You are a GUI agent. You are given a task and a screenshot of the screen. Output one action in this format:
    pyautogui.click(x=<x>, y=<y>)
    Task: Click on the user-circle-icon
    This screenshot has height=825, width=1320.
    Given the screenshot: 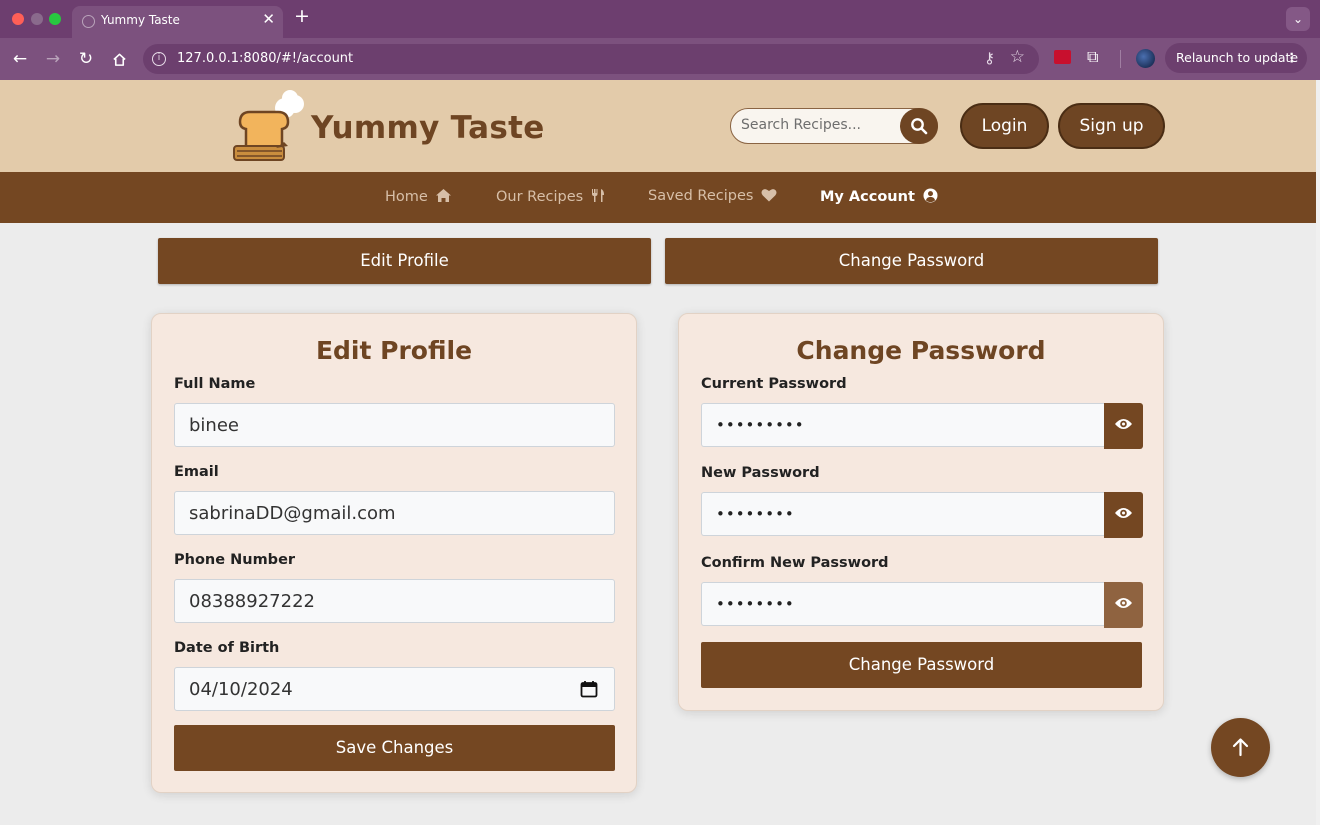 What is the action you would take?
    pyautogui.click(x=930, y=195)
    